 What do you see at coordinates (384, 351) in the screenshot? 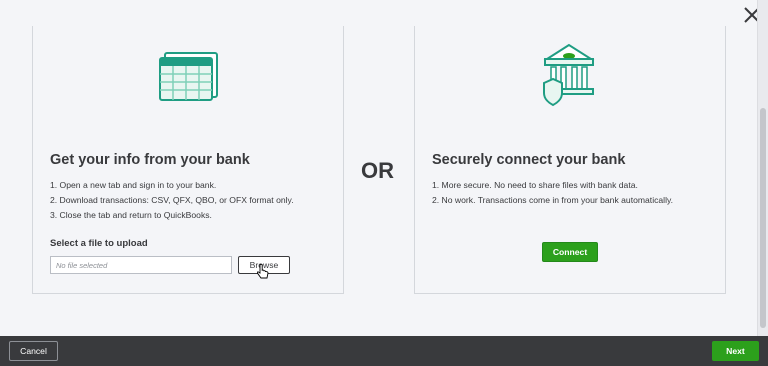
I see `footer-bar: Cancel Next` at bounding box center [384, 351].